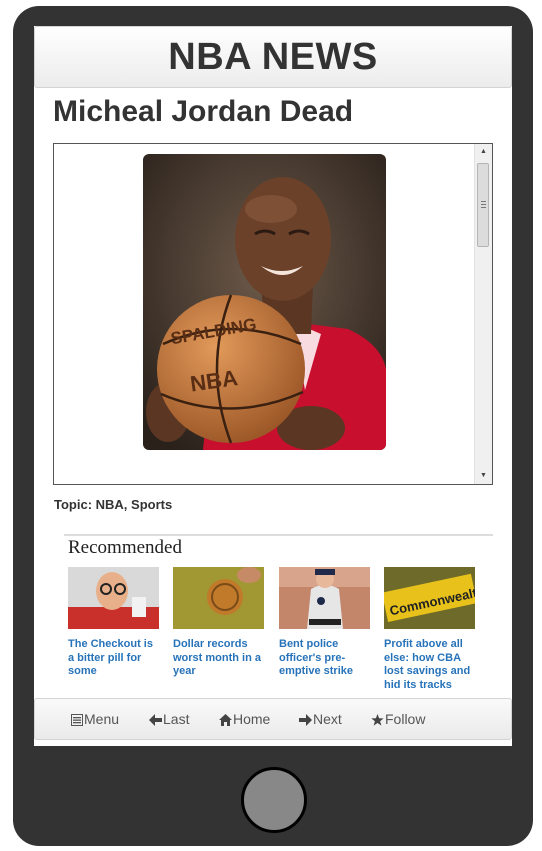  I want to click on scroll-up-arrow-icon: ▲, so click(483, 152).